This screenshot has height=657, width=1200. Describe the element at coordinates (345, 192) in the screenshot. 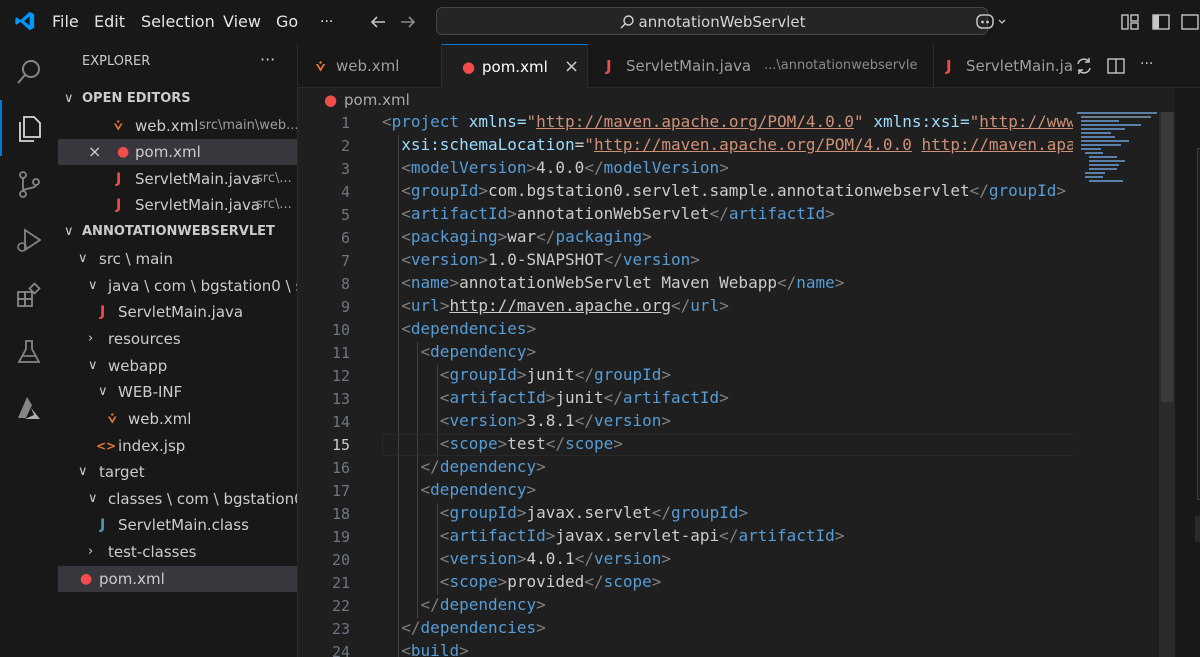

I see `line-number: 4` at that location.